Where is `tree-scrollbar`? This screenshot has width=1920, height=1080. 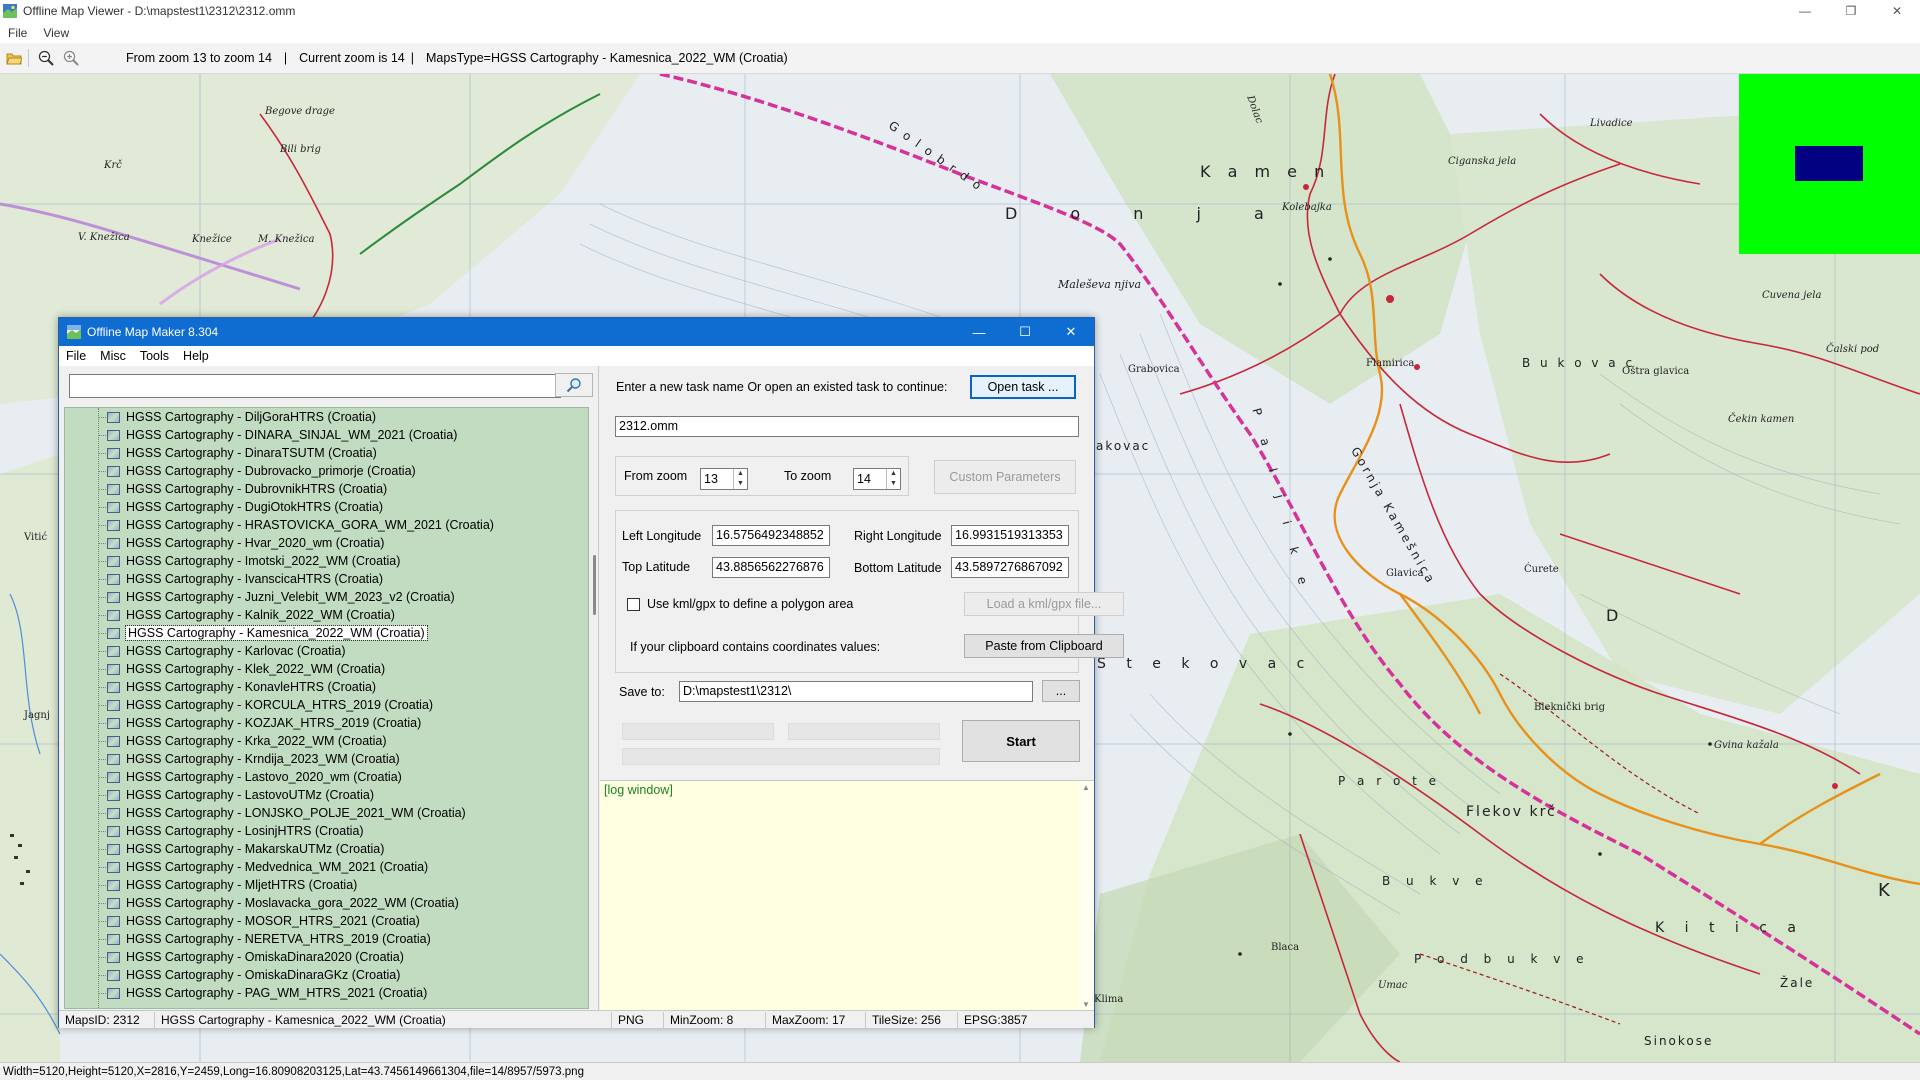 tree-scrollbar is located at coordinates (595, 708).